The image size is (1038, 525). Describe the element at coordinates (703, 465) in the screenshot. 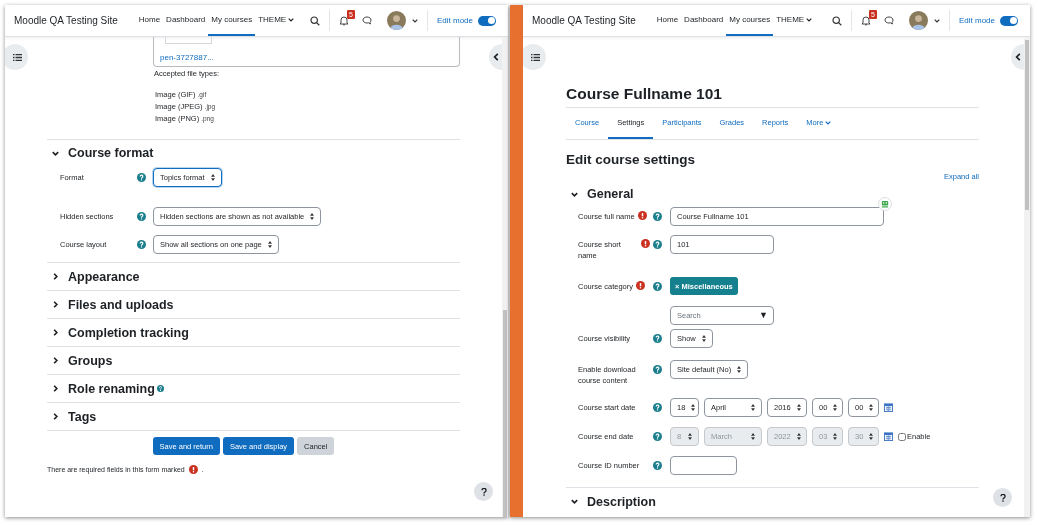

I see `text-field` at that location.